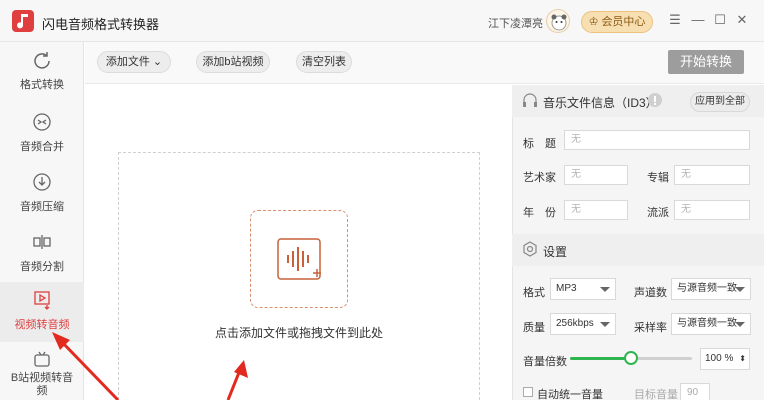  What do you see at coordinates (725, 359) in the screenshot?
I see `volume-stepper: 100 % ⬍` at bounding box center [725, 359].